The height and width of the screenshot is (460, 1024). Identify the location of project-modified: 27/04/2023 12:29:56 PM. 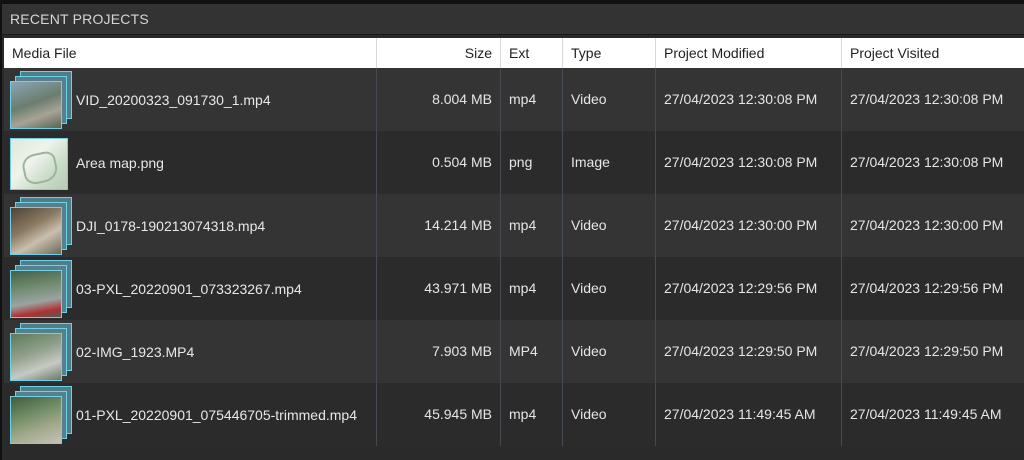
(749, 288).